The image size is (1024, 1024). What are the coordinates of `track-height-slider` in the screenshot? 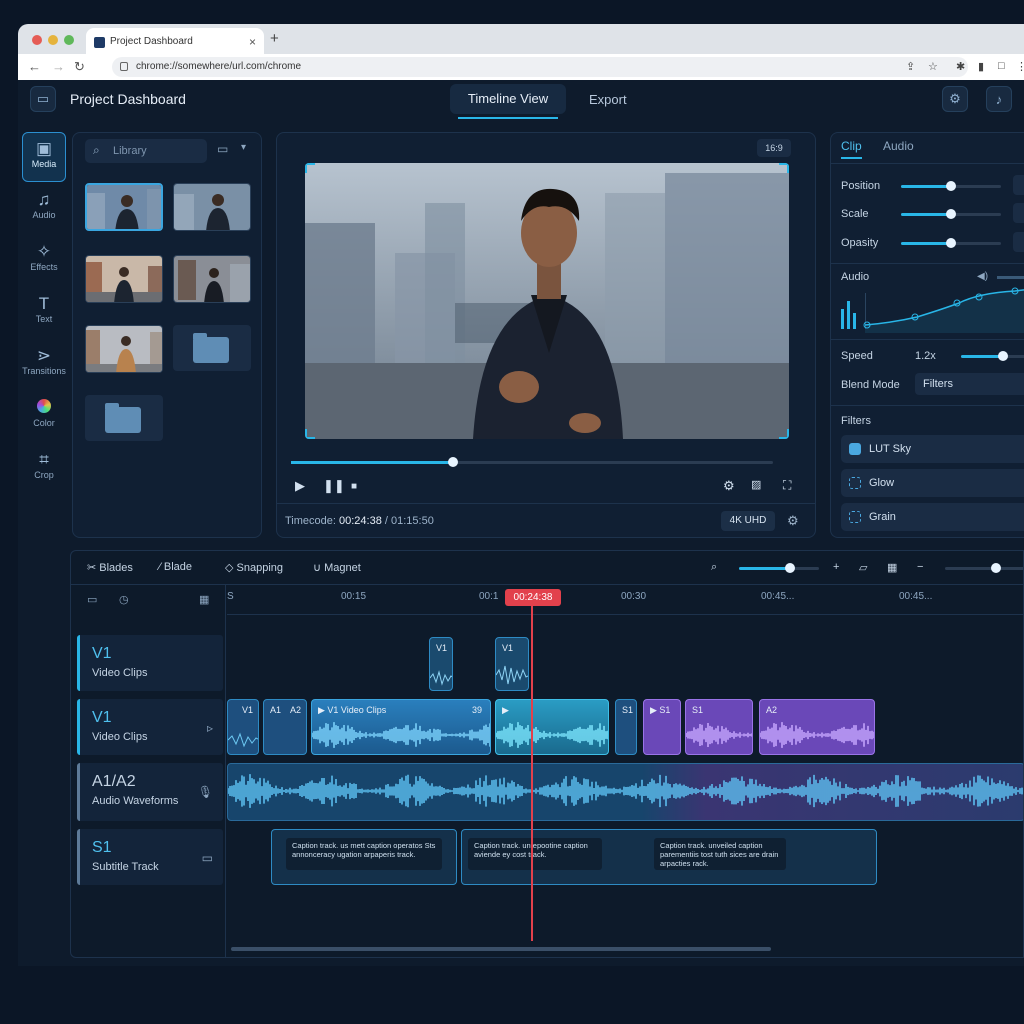 It's located at (984, 568).